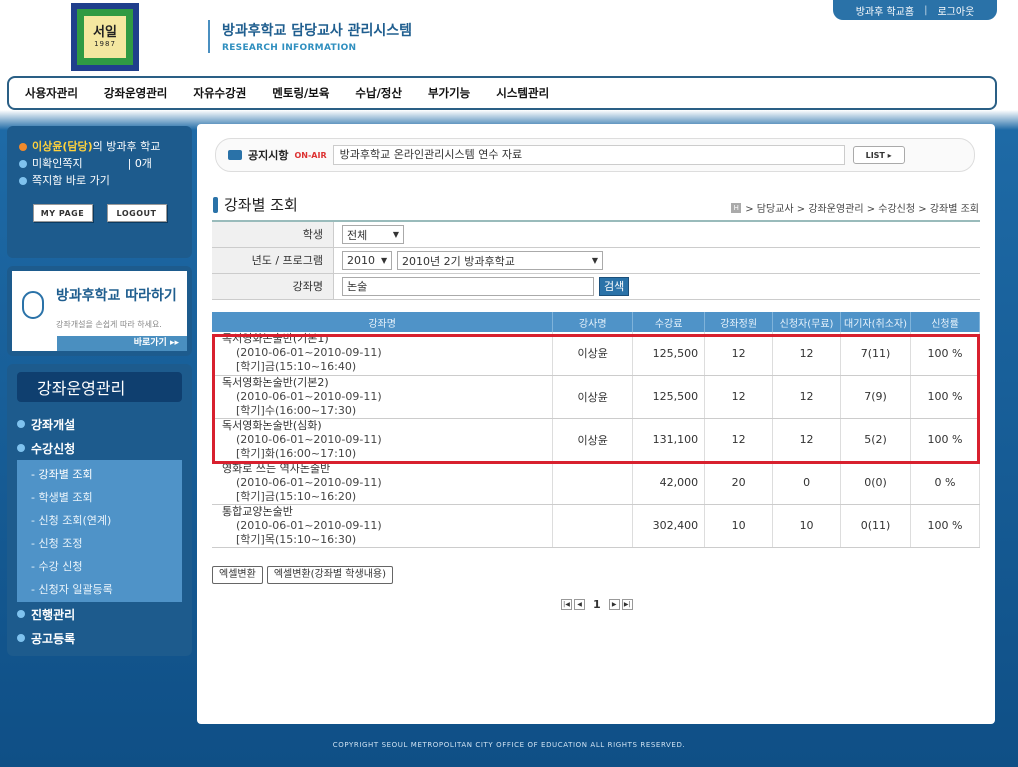 Image resolution: width=1018 pixels, height=767 pixels. I want to click on waitlist-cell: 7(9), so click(875, 397).